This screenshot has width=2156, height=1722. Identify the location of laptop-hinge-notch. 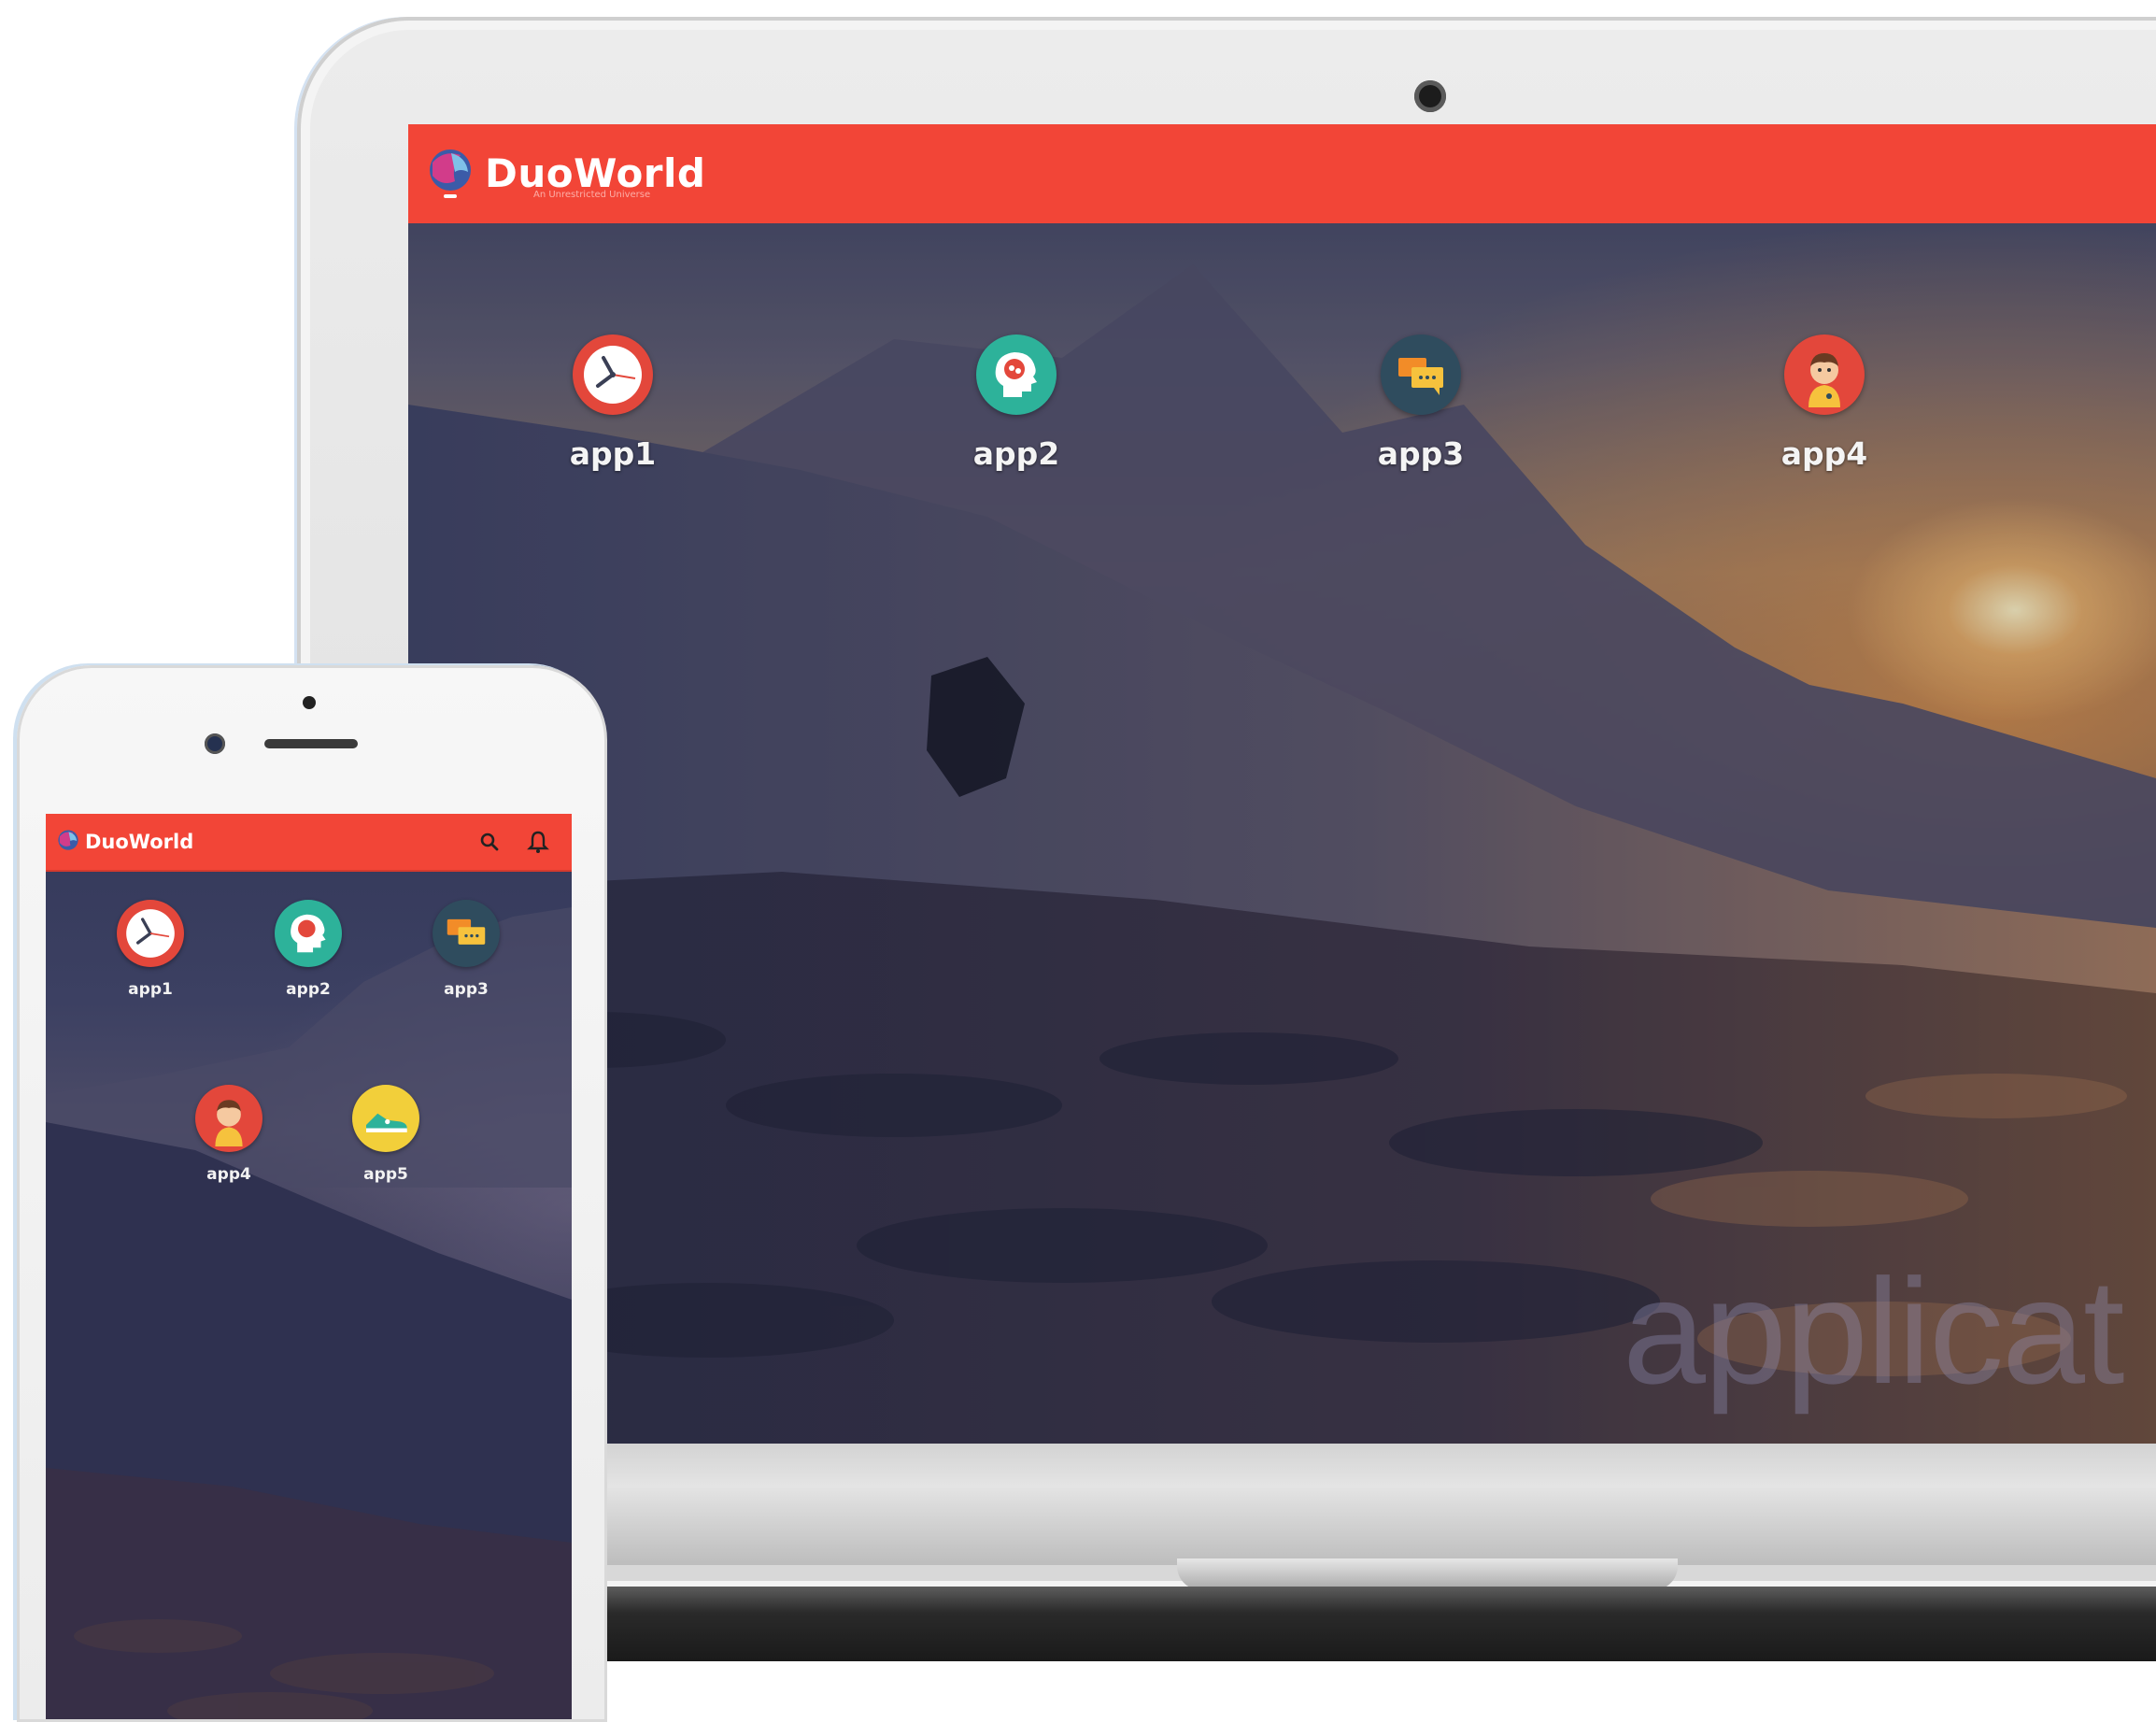
(1427, 1574).